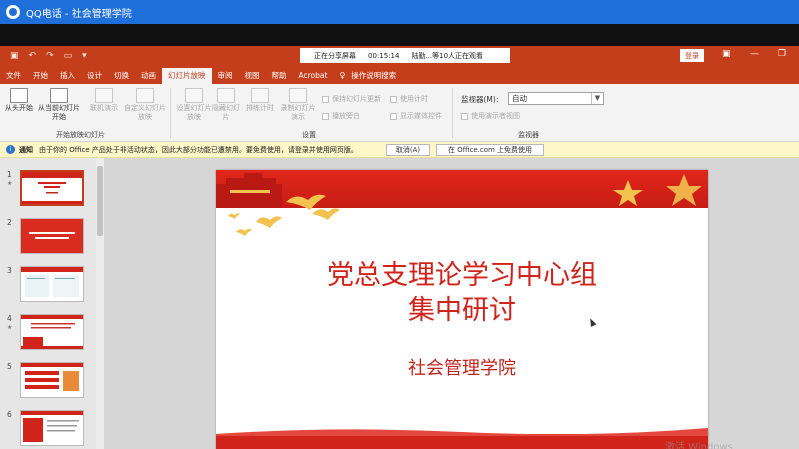 Image resolution: width=799 pixels, height=449 pixels. Describe the element at coordinates (252, 76) in the screenshot. I see `tab-view: 视图` at that location.